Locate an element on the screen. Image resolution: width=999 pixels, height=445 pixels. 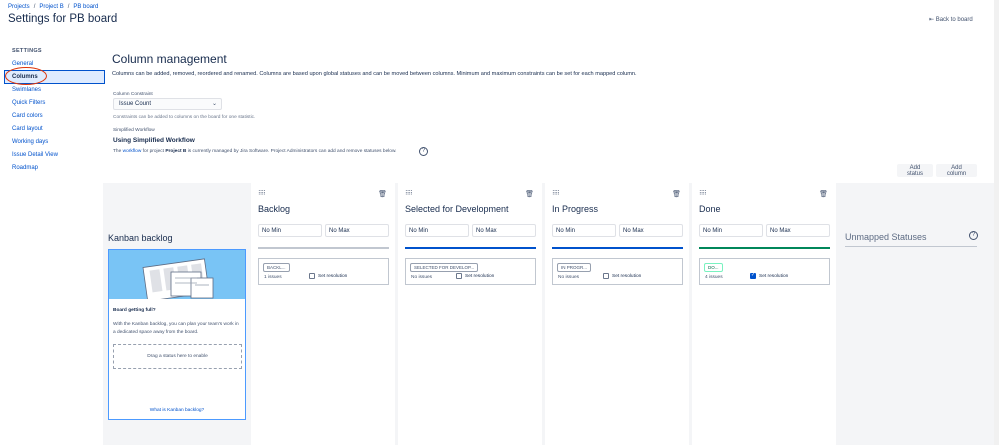
add-column-button: Add column is located at coordinates (956, 170).